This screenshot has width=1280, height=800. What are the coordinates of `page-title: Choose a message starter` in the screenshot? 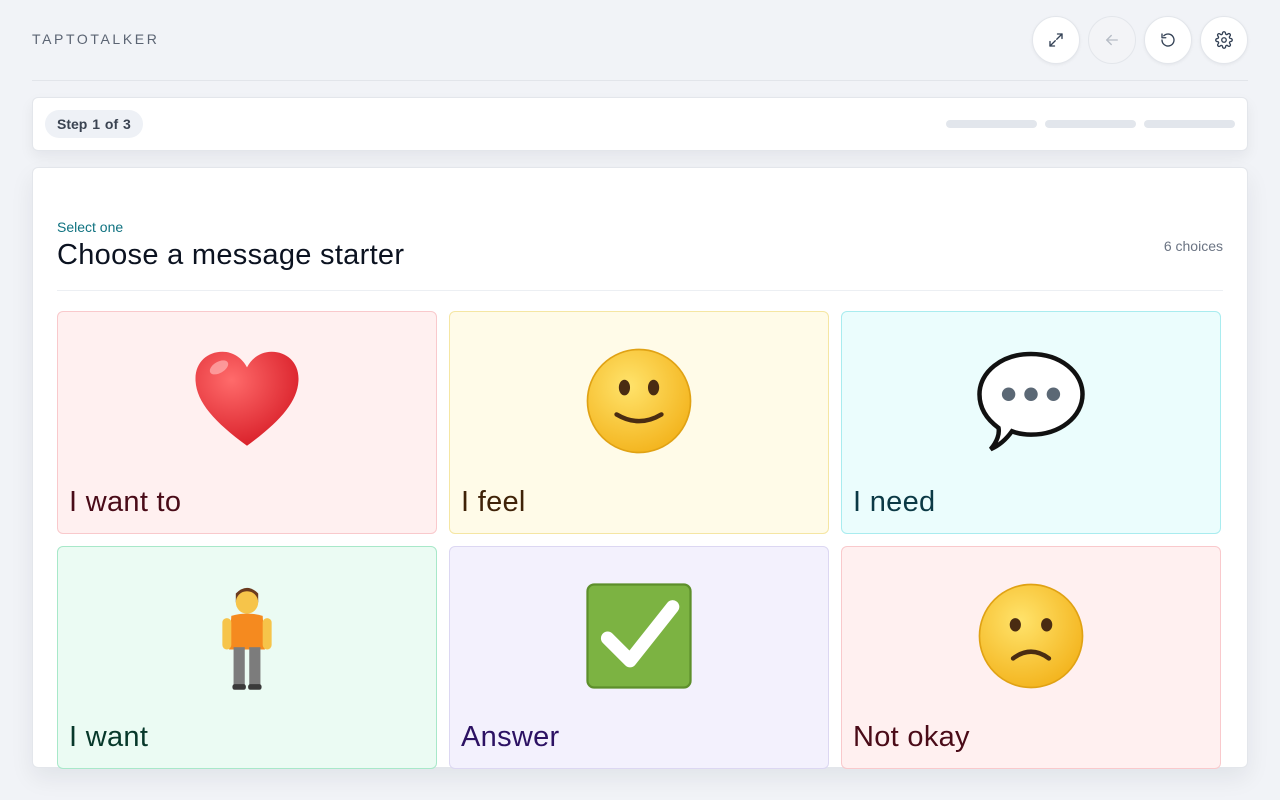 It's located at (231, 255).